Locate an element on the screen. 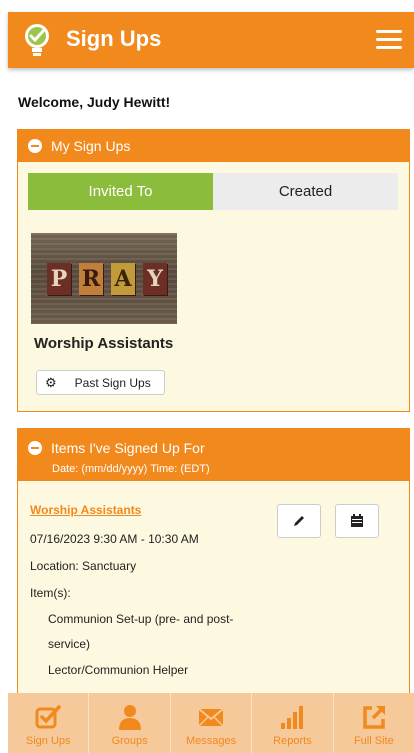 The height and width of the screenshot is (753, 414). my-signups-title: My Sign Ups is located at coordinates (91, 146).